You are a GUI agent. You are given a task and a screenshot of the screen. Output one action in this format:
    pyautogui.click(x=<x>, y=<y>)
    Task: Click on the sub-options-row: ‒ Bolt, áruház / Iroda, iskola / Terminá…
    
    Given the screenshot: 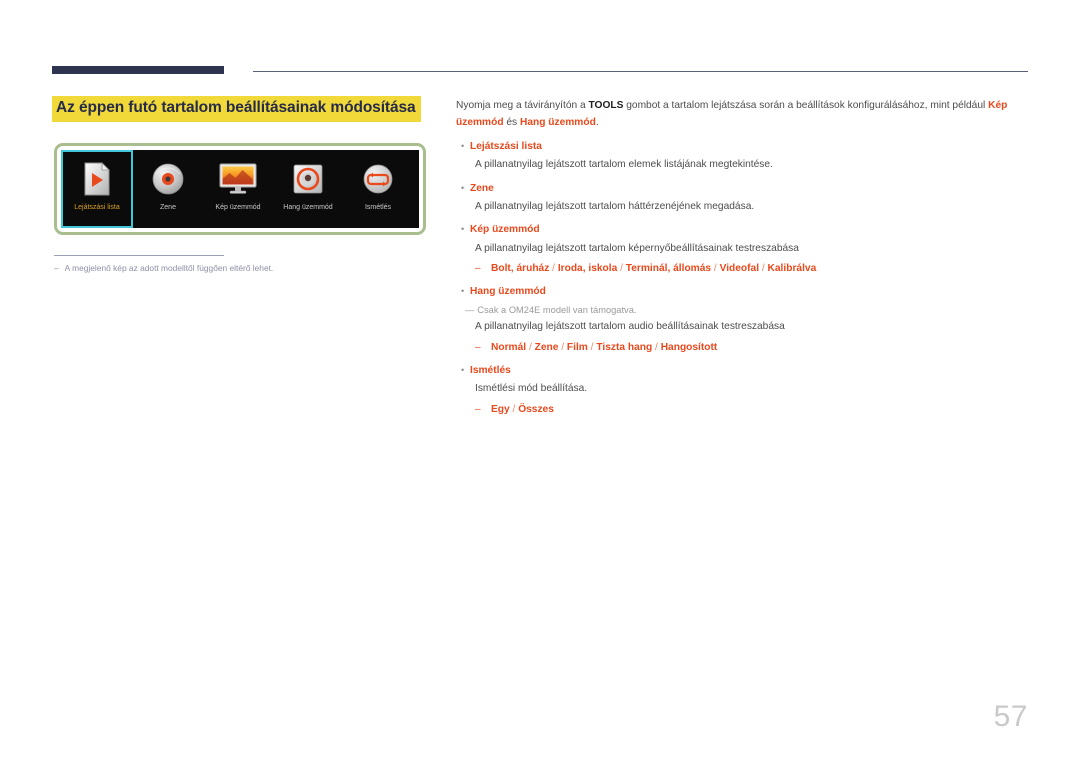 What is the action you would take?
    pyautogui.click(x=750, y=269)
    